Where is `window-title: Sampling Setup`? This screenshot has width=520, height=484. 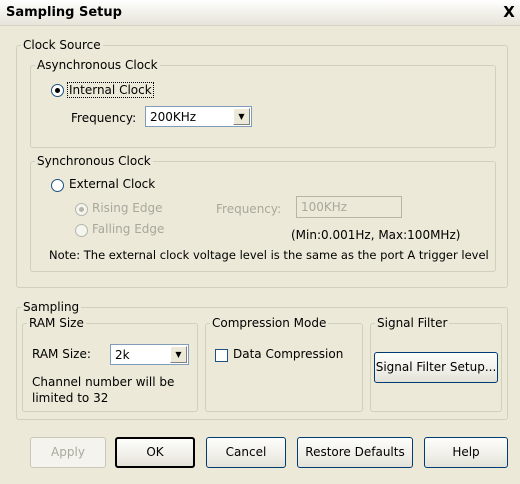
window-title: Sampling Setup is located at coordinates (64, 12).